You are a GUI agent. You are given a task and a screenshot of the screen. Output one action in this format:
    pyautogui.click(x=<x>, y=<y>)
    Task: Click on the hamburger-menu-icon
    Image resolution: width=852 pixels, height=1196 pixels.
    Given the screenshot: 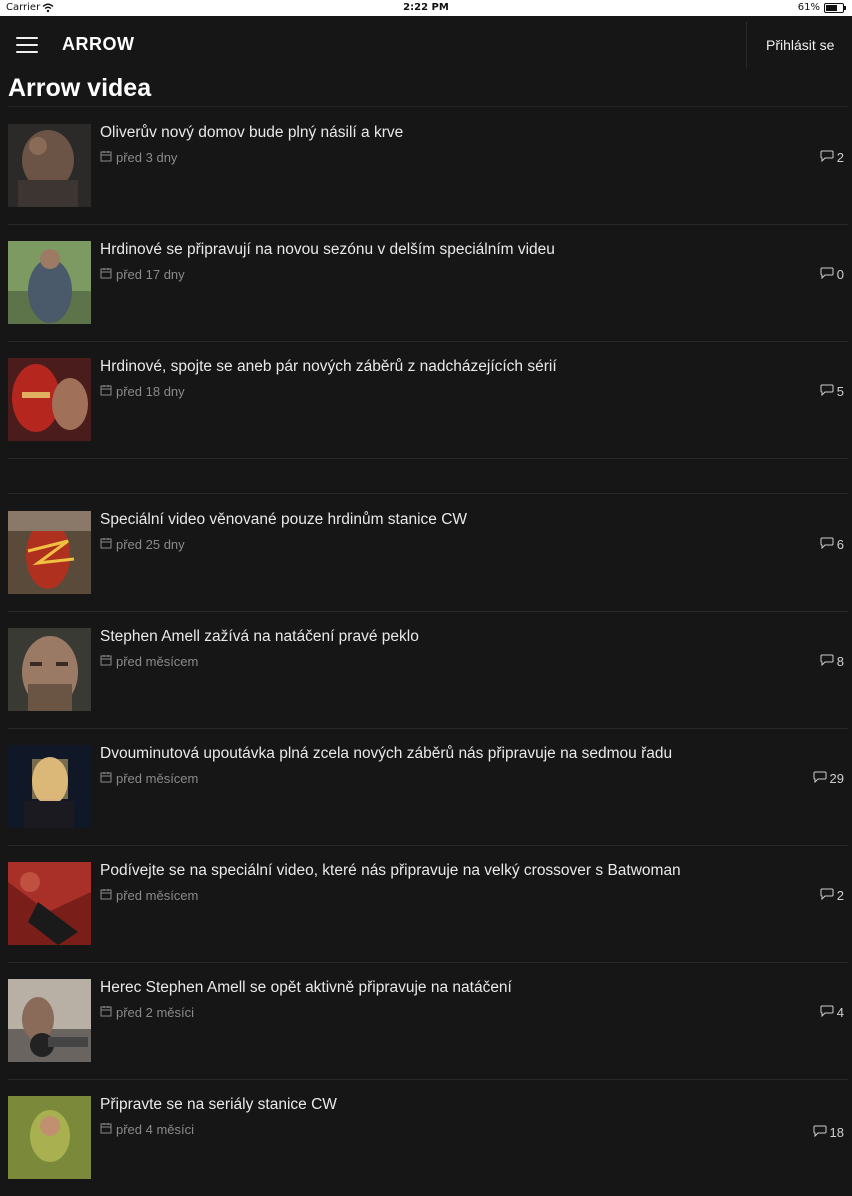 What is the action you would take?
    pyautogui.click(x=27, y=45)
    